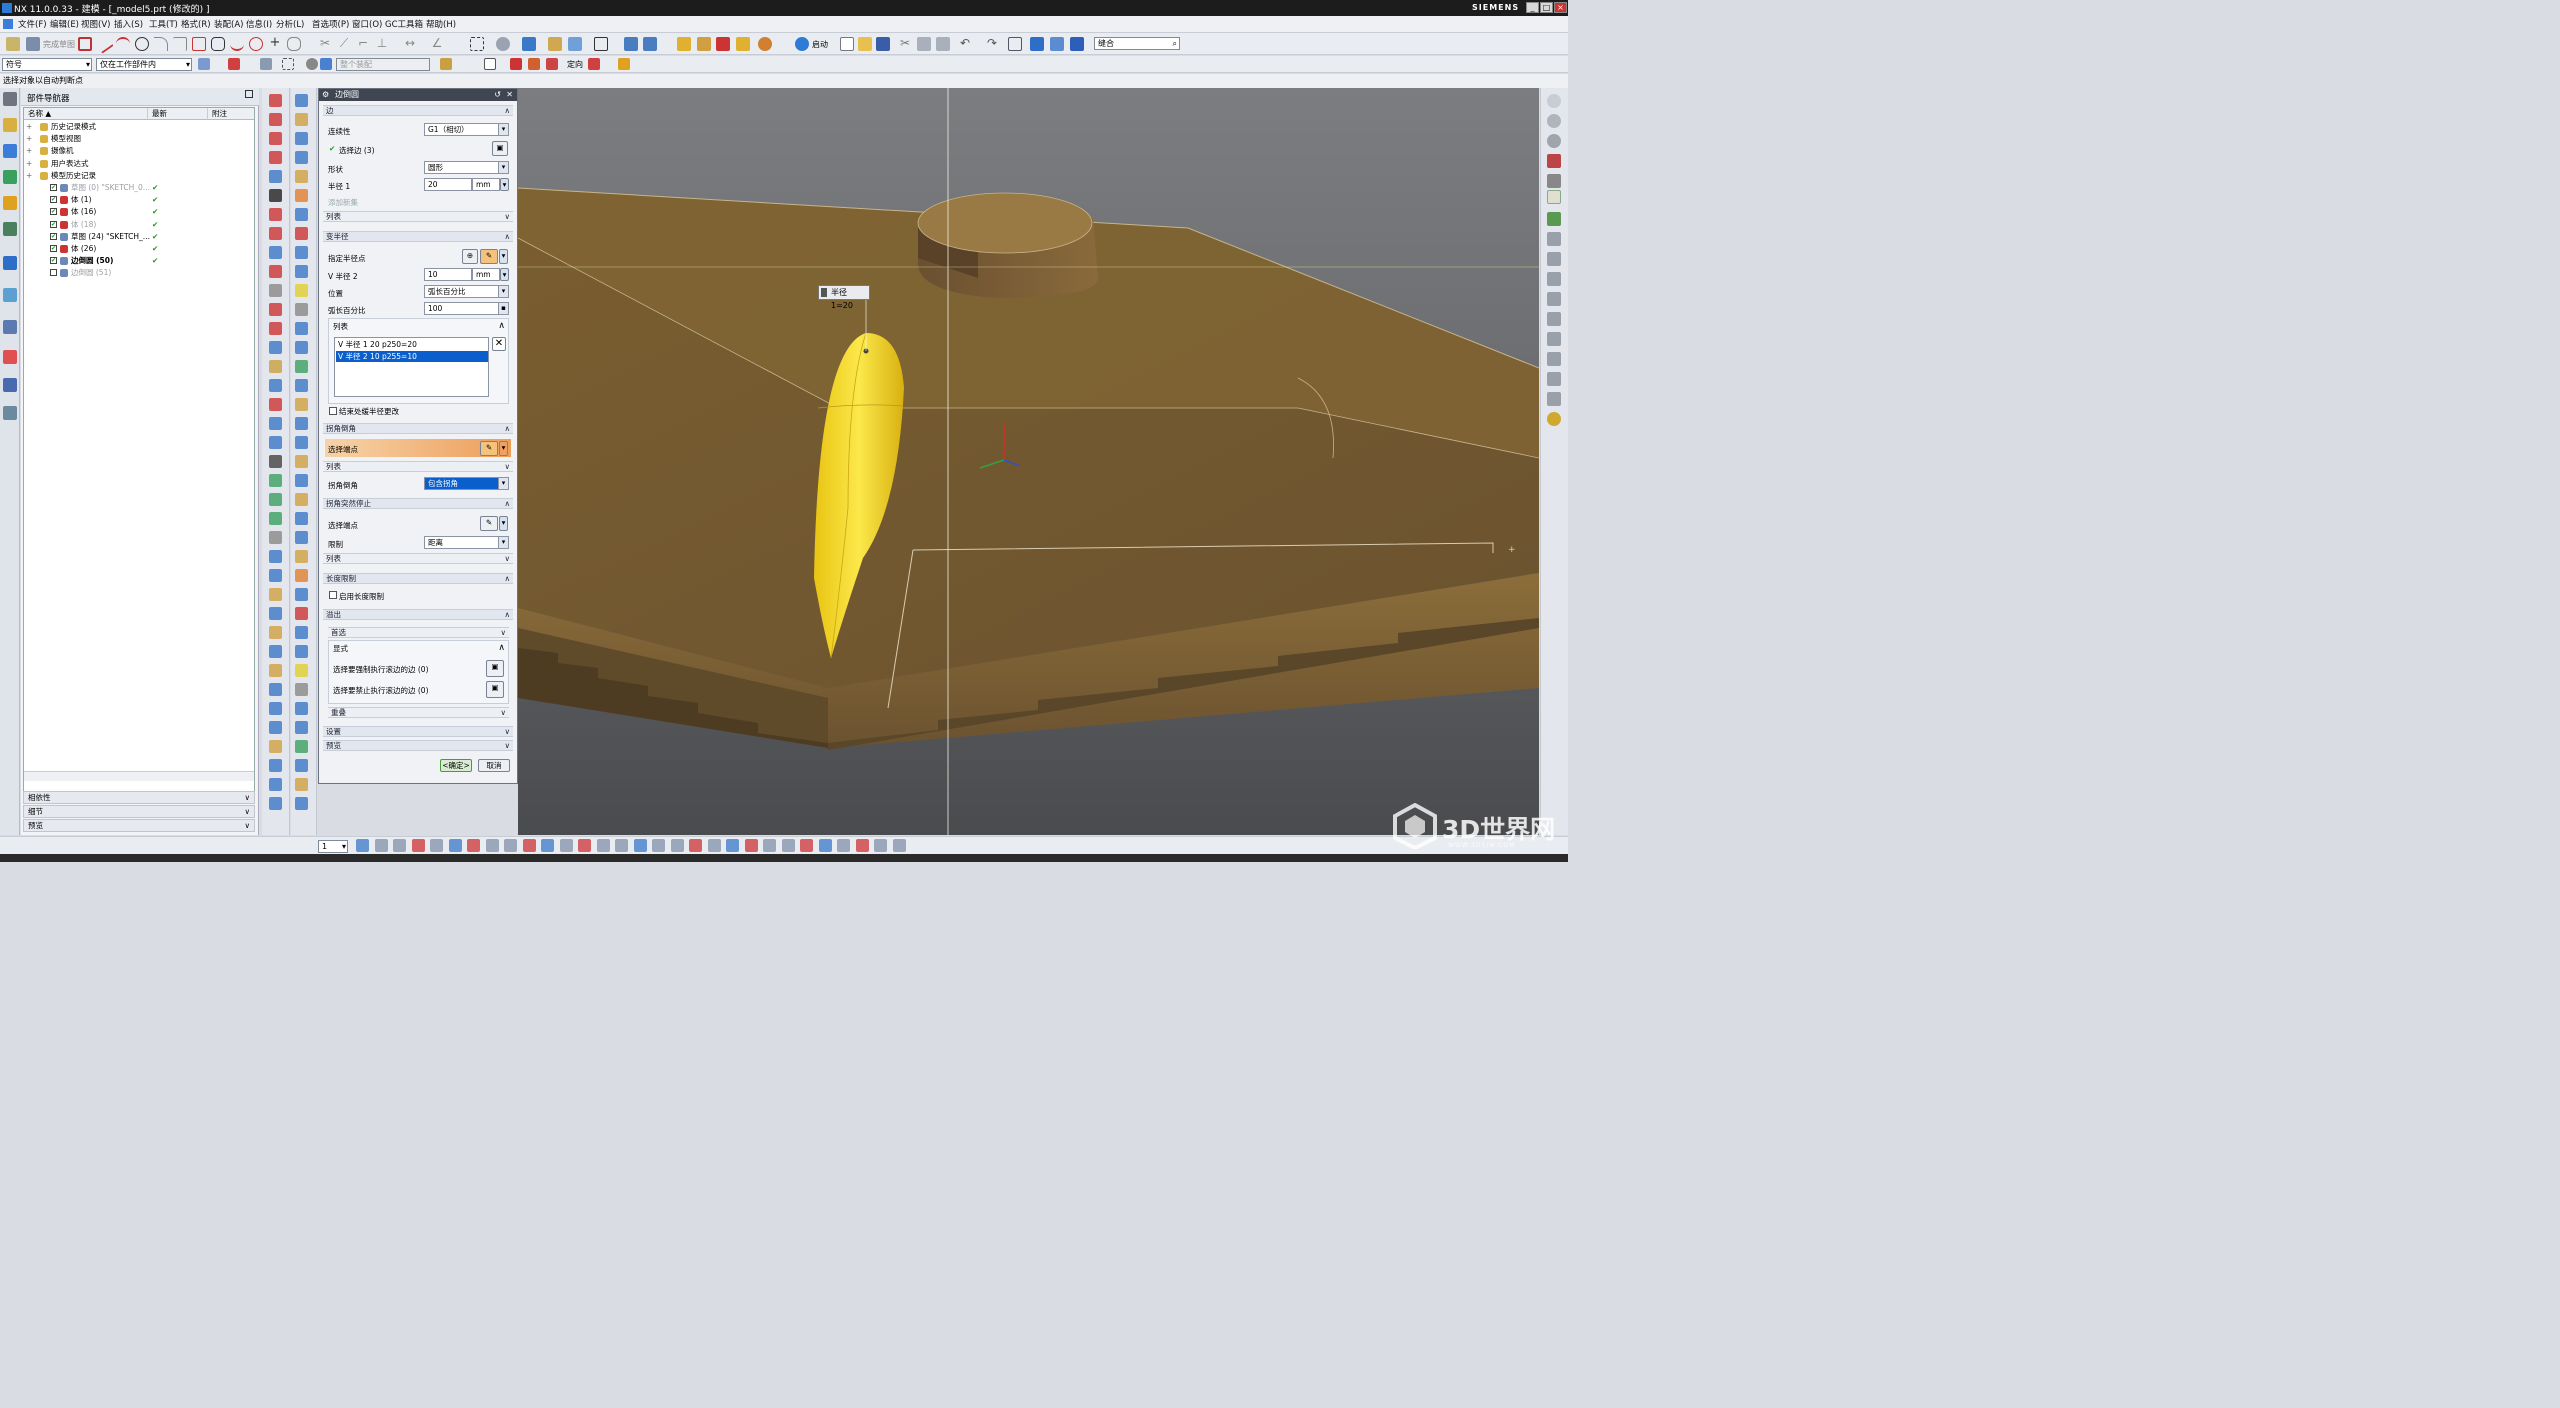 The height and width of the screenshot is (1408, 2560). What do you see at coordinates (95, 24) in the screenshot?
I see `menu-view: 视图(V)` at bounding box center [95, 24].